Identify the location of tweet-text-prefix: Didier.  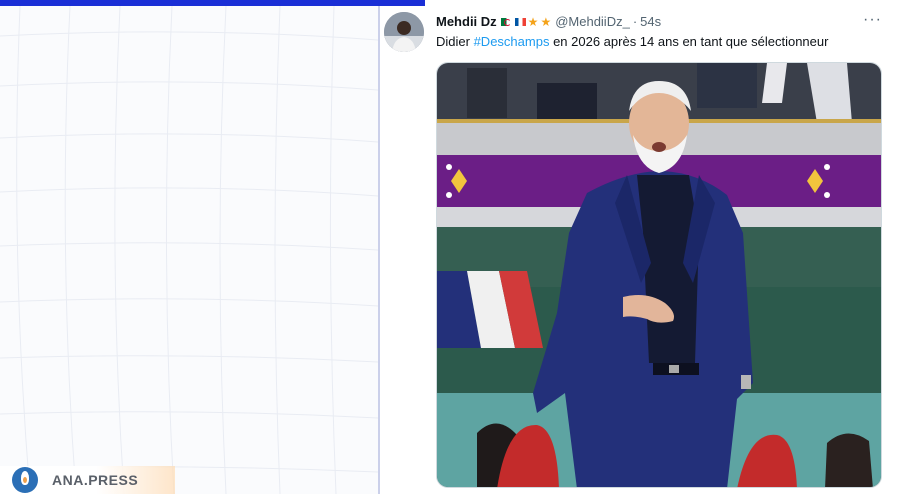
(455, 41).